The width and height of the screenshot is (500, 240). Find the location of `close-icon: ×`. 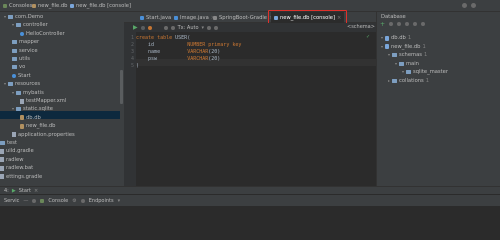

close-icon: × is located at coordinates (36, 191).